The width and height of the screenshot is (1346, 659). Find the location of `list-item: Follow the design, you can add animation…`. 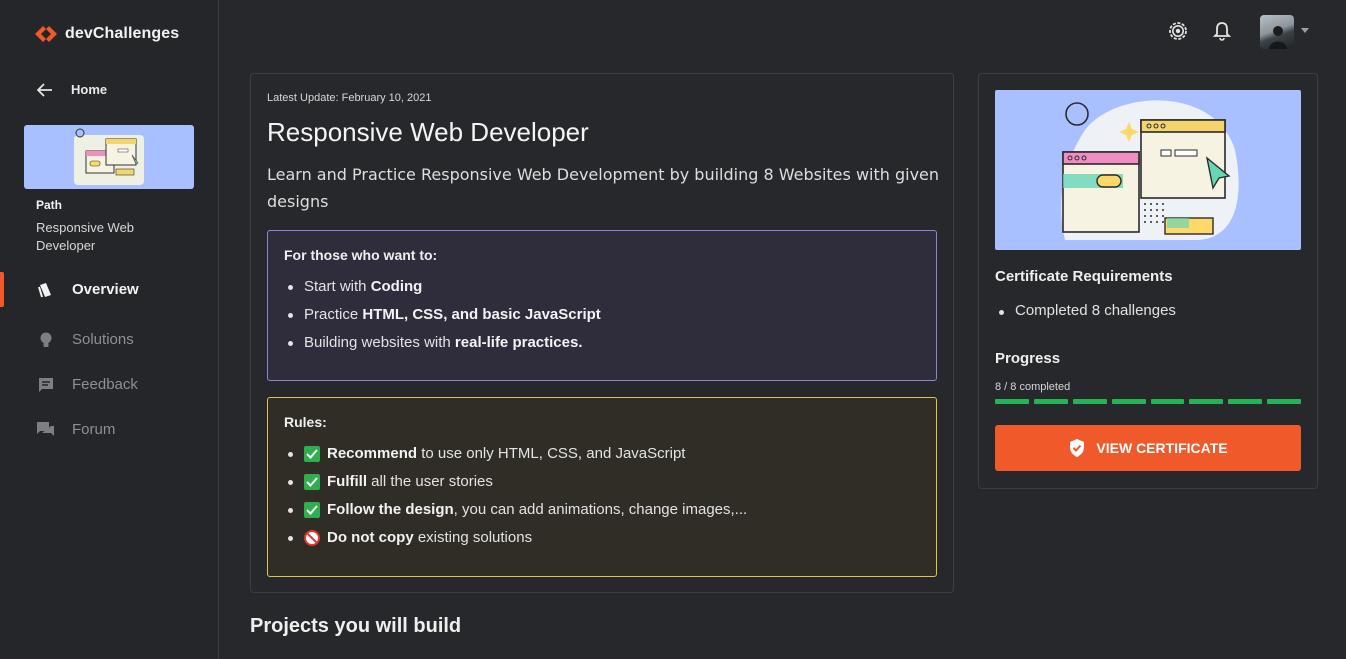

list-item: Follow the design, you can add animation… is located at coordinates (602, 510).